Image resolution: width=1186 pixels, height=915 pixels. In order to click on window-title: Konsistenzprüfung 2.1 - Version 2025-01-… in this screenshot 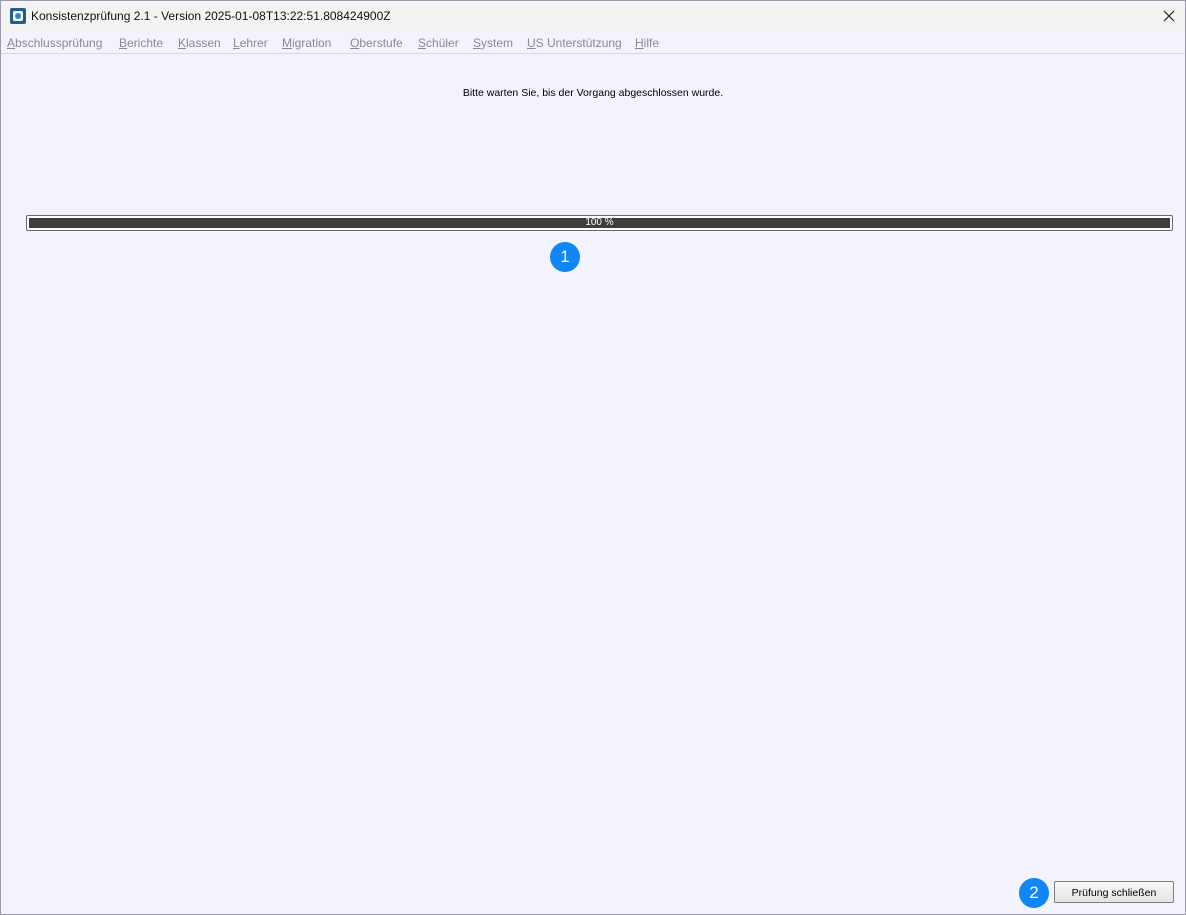, I will do `click(211, 16)`.